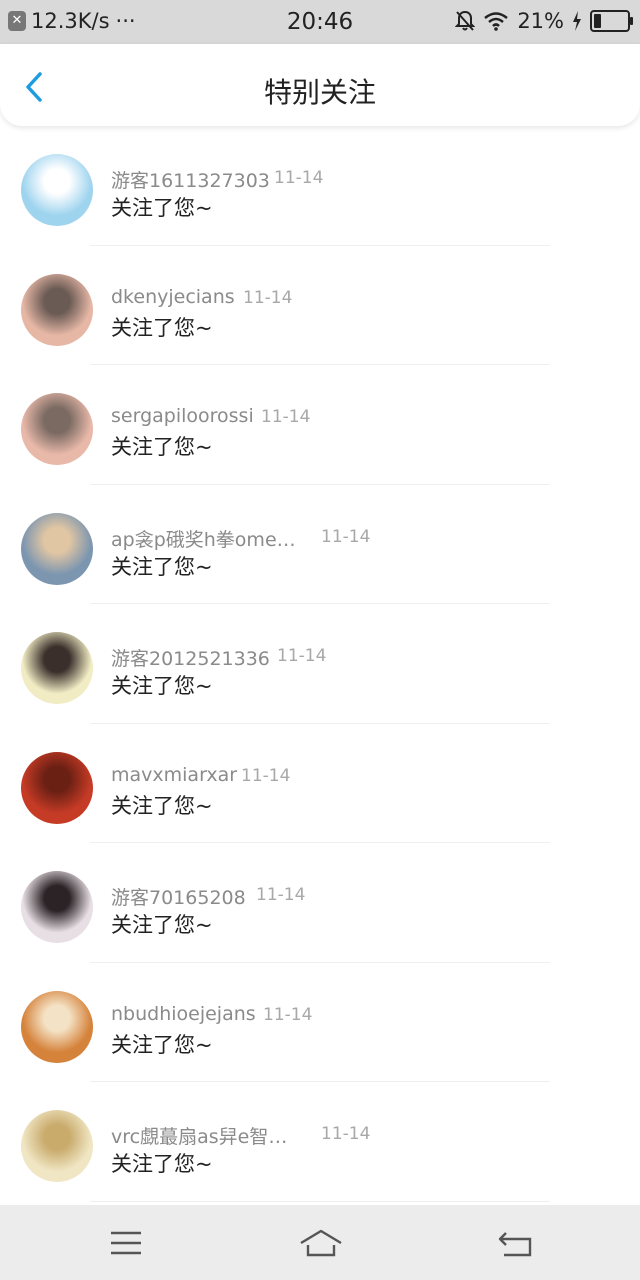  I want to click on list-item: dkenyjecians 11-14 关注了您~, so click(320, 306).